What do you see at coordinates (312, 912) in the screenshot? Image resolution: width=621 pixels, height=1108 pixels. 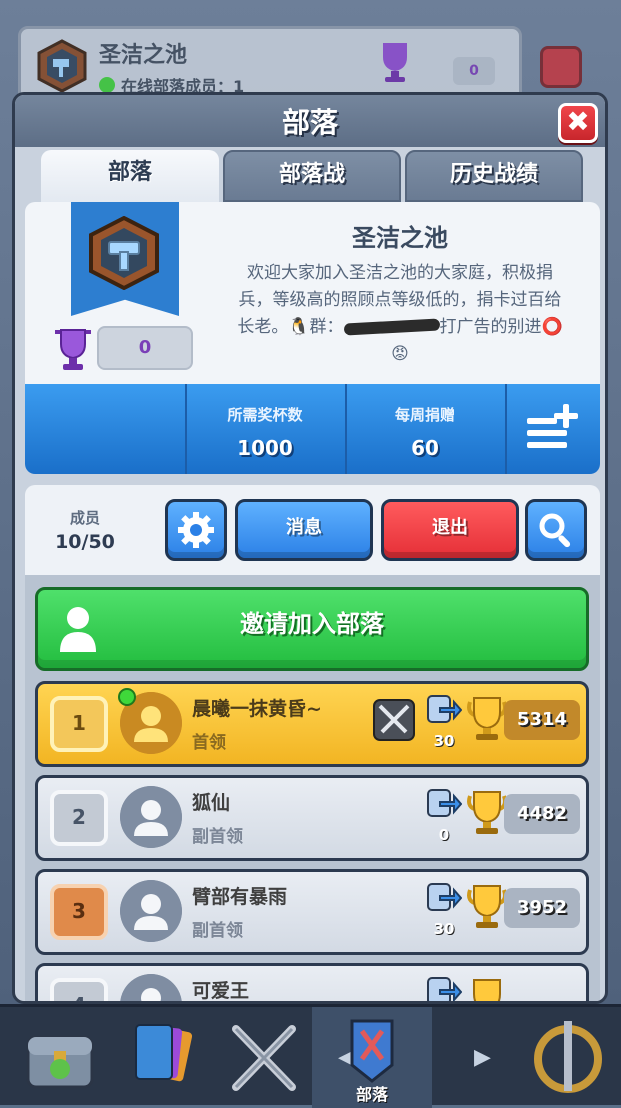 I see `member-row: 3 臂部有暴雨 副首领 30 3952` at bounding box center [312, 912].